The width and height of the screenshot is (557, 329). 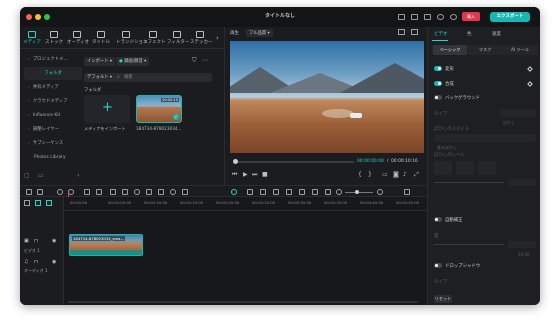 I want to click on cloud-icon, so click(x=427, y=17).